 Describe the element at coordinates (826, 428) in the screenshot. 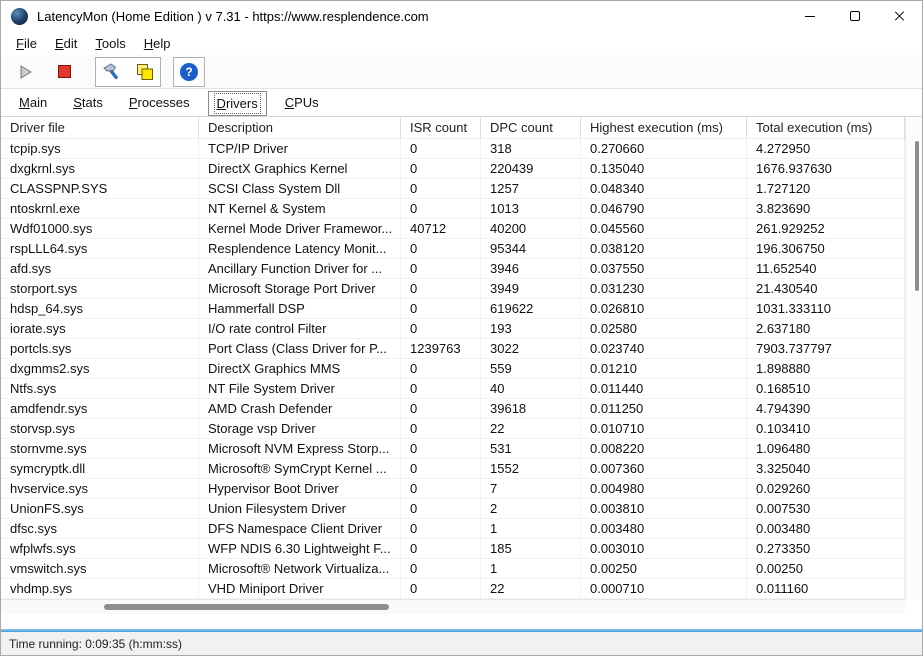

I see `table-cell: 0.103410` at that location.